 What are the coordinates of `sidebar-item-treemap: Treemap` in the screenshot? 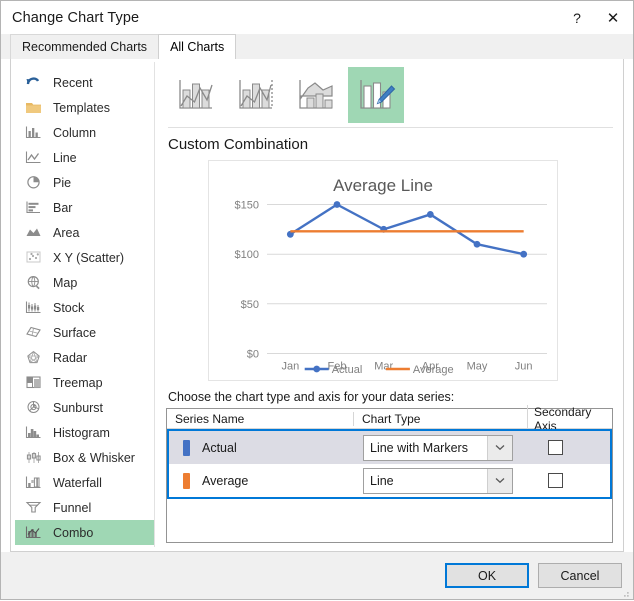 It's located at (84, 382).